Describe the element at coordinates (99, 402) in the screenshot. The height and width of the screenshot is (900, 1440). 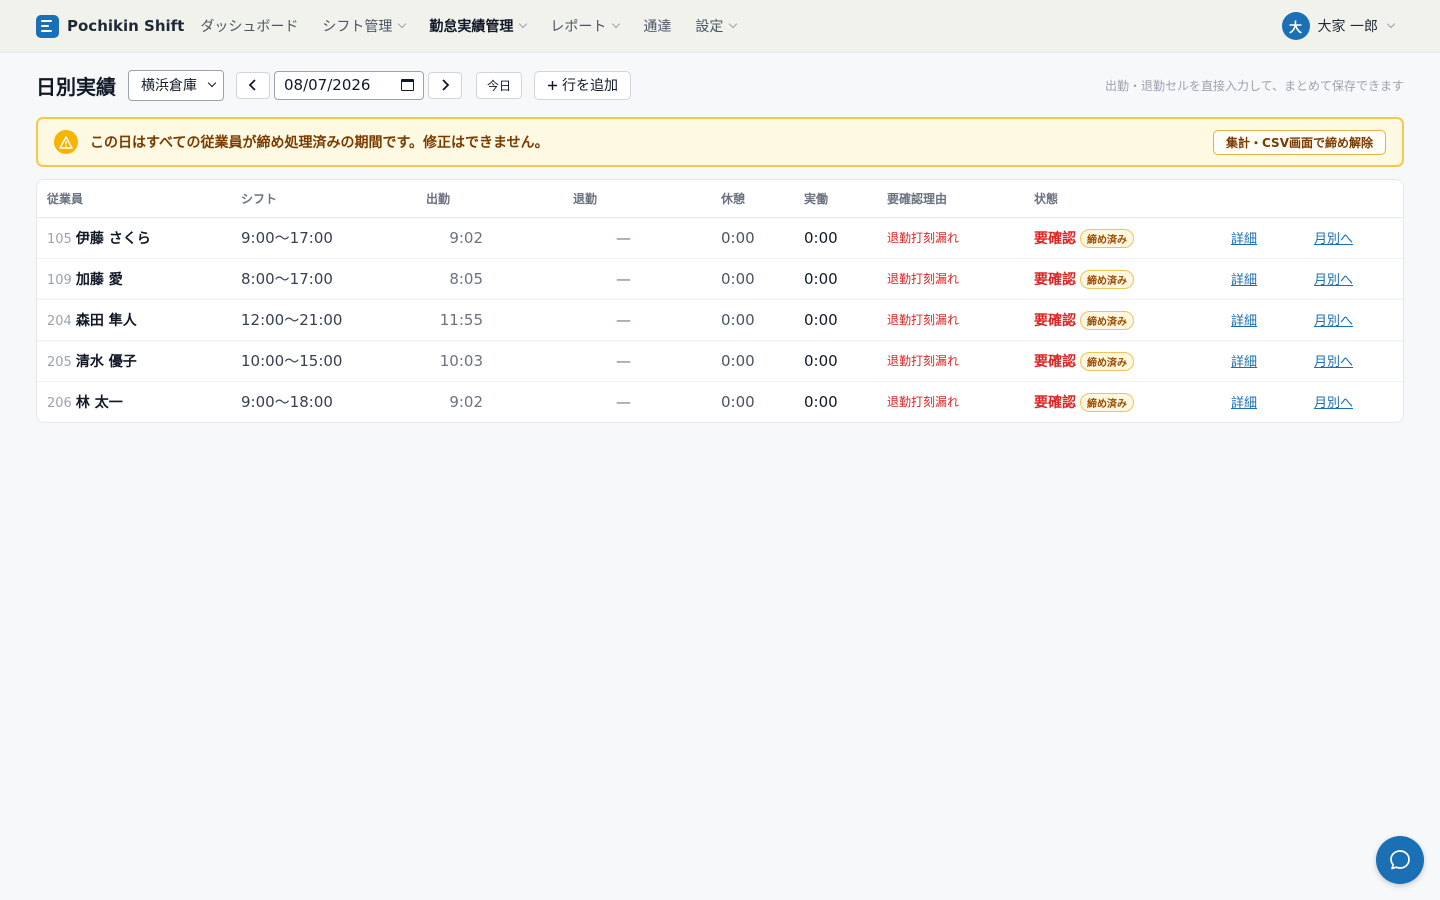
I see `employee-name: 林 太一` at that location.